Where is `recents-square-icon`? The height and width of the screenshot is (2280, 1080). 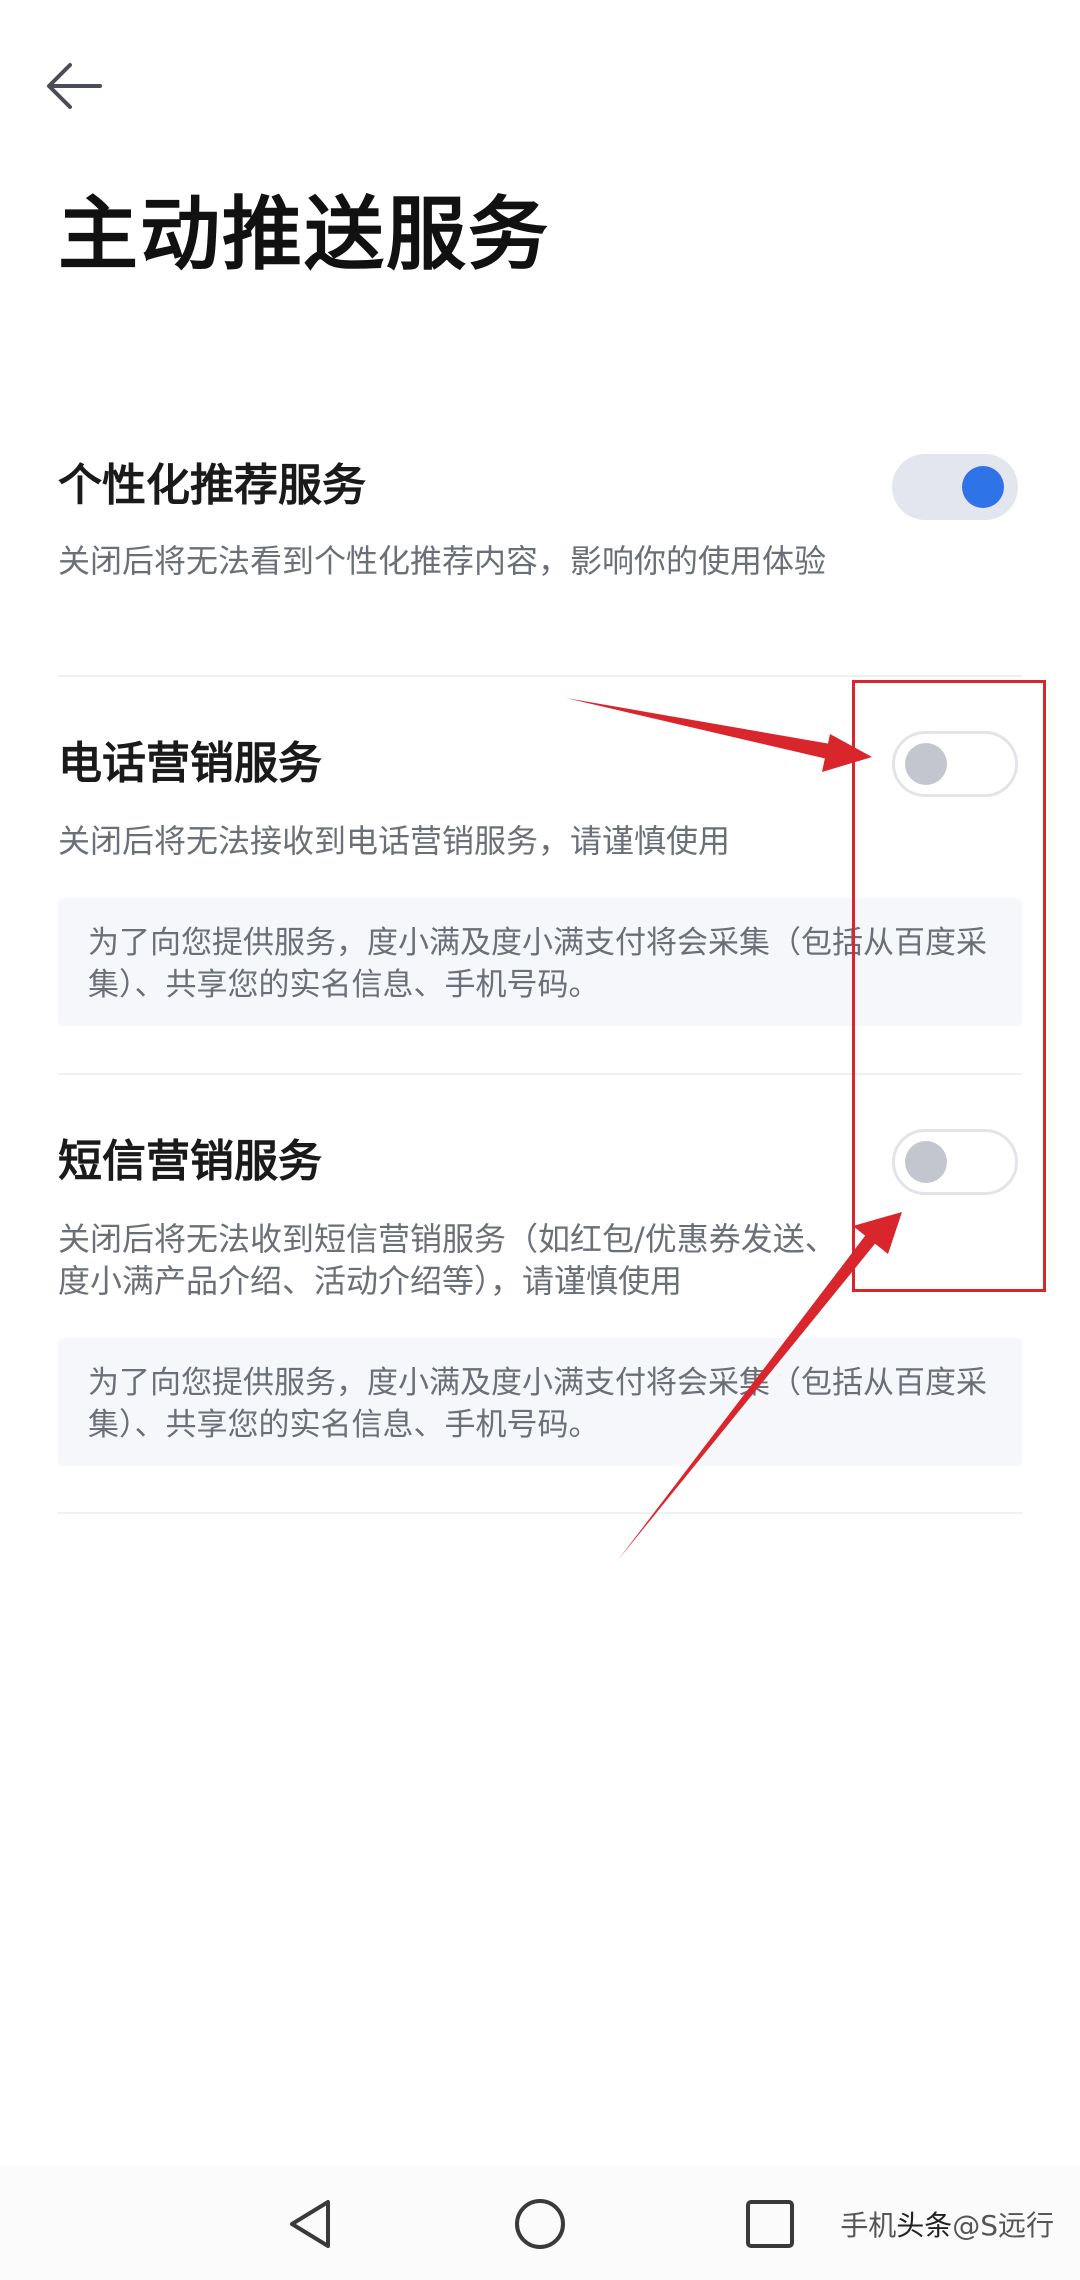
recents-square-icon is located at coordinates (770, 2224).